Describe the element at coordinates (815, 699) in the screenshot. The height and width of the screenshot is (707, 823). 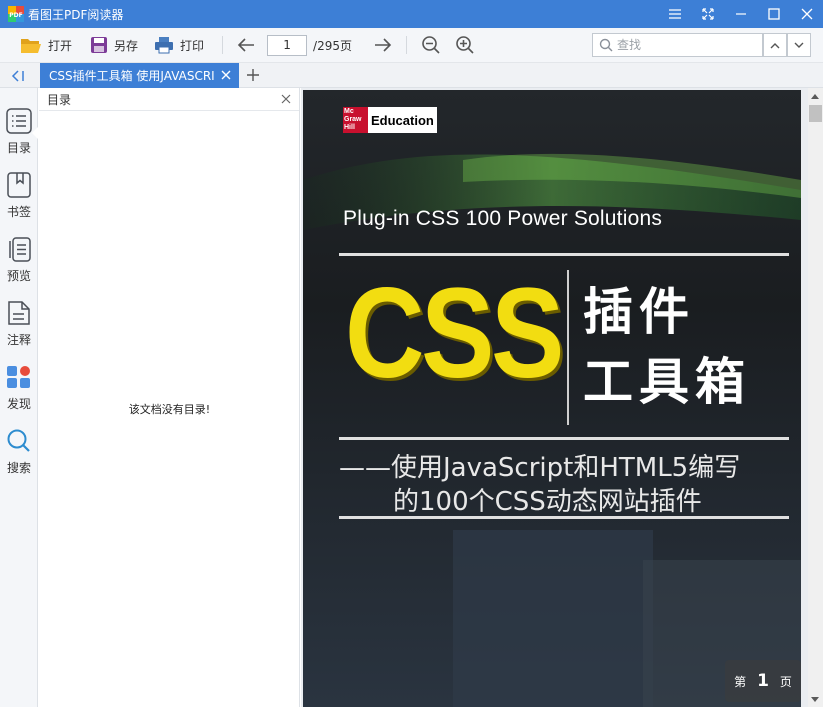
I see `scroll-down-icon` at that location.